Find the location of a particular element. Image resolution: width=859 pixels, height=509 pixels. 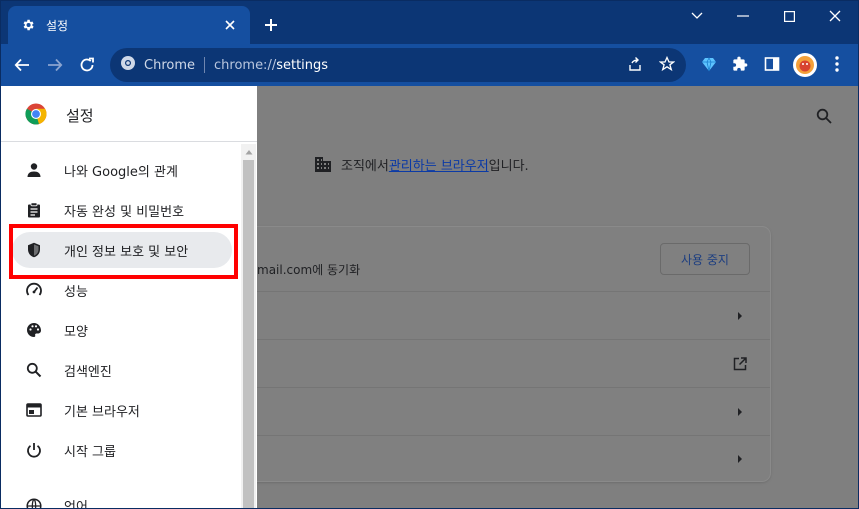

bookmark-star-icon is located at coordinates (667, 64).